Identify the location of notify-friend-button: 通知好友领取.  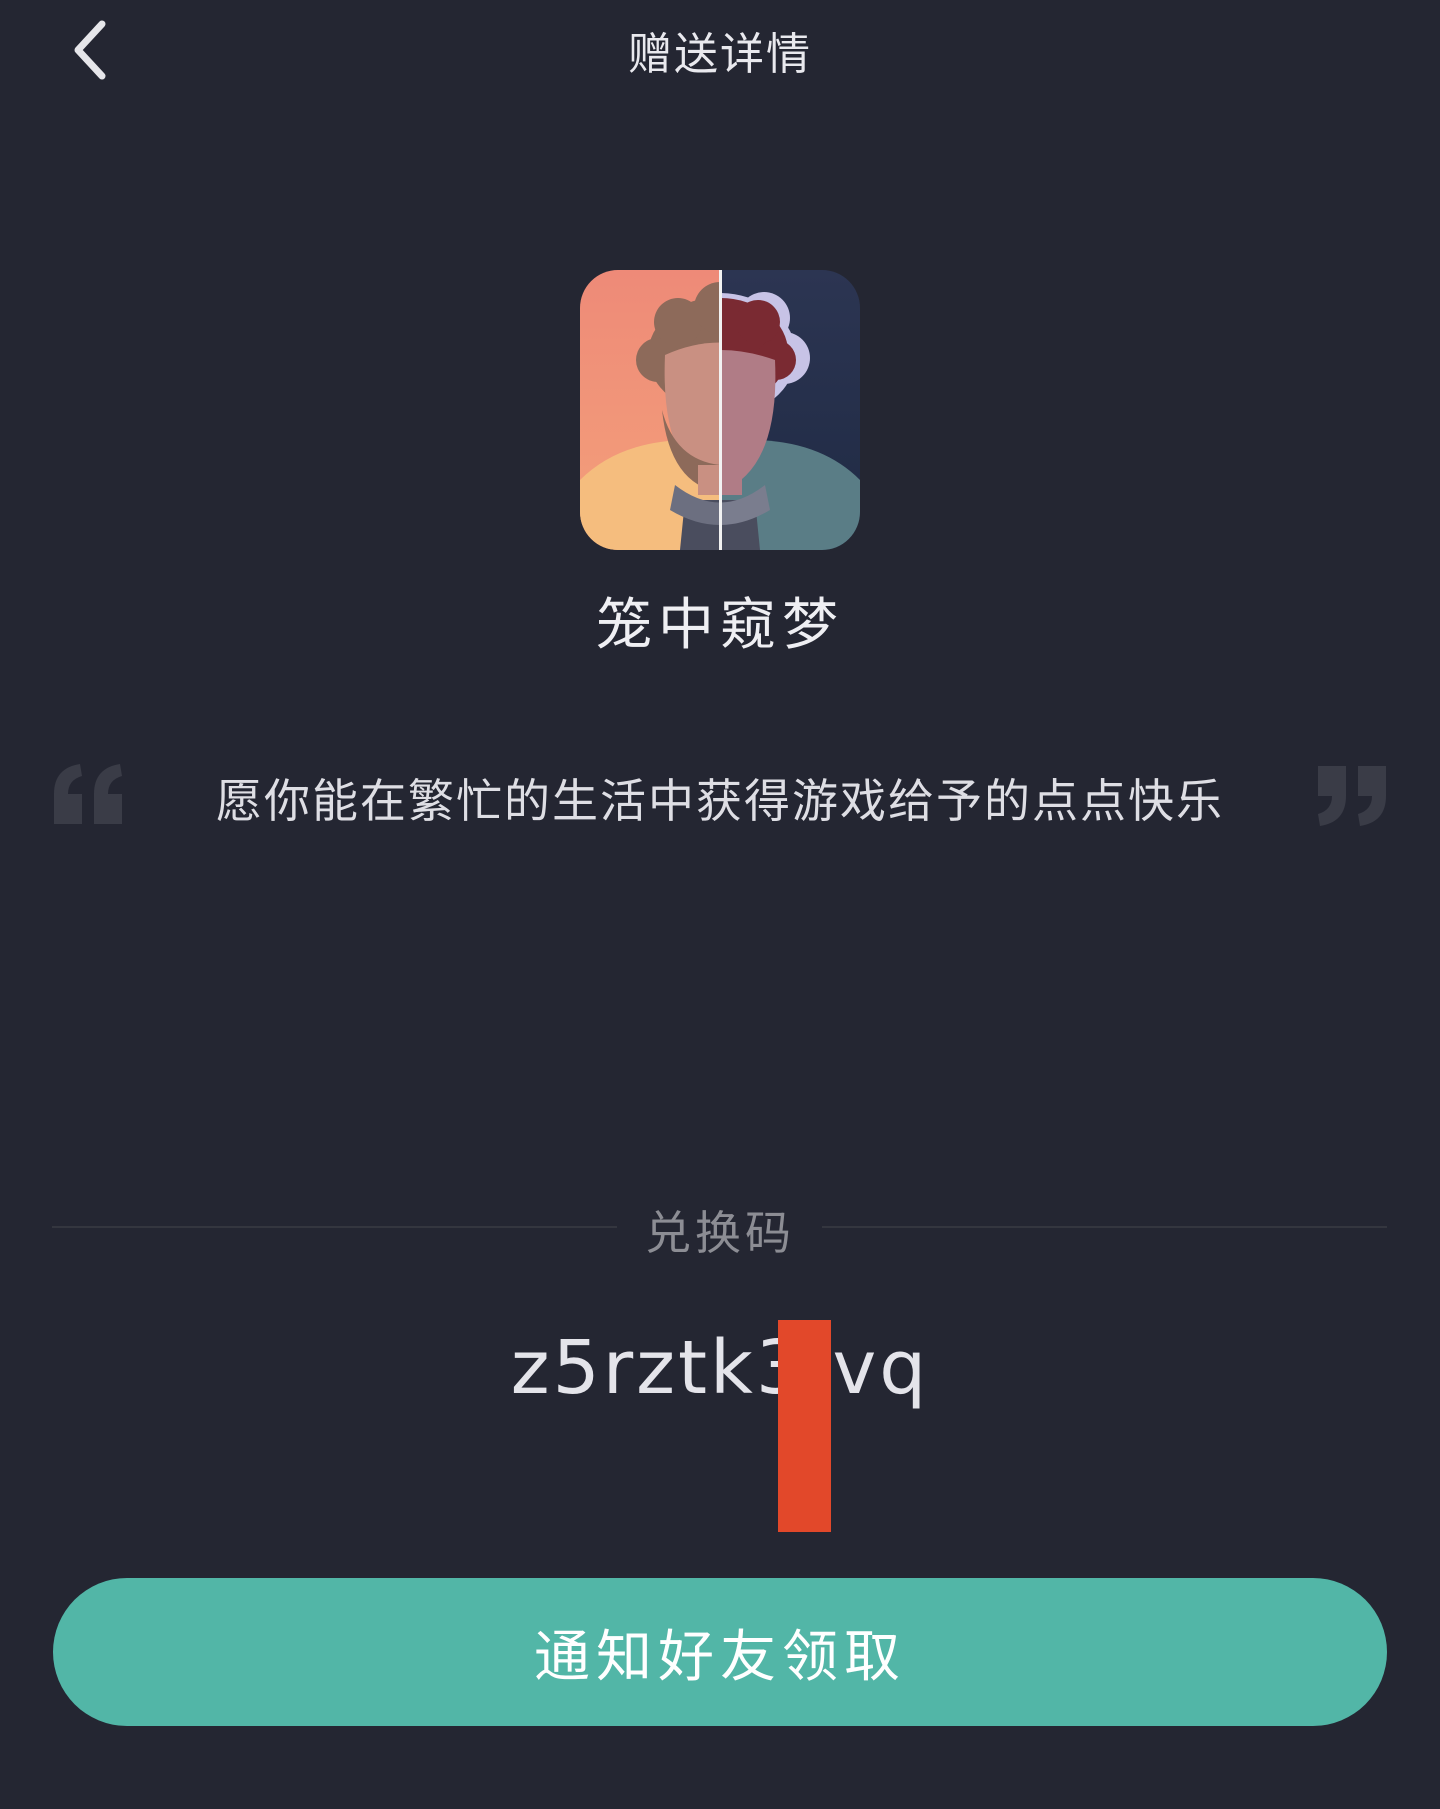
(720, 1652).